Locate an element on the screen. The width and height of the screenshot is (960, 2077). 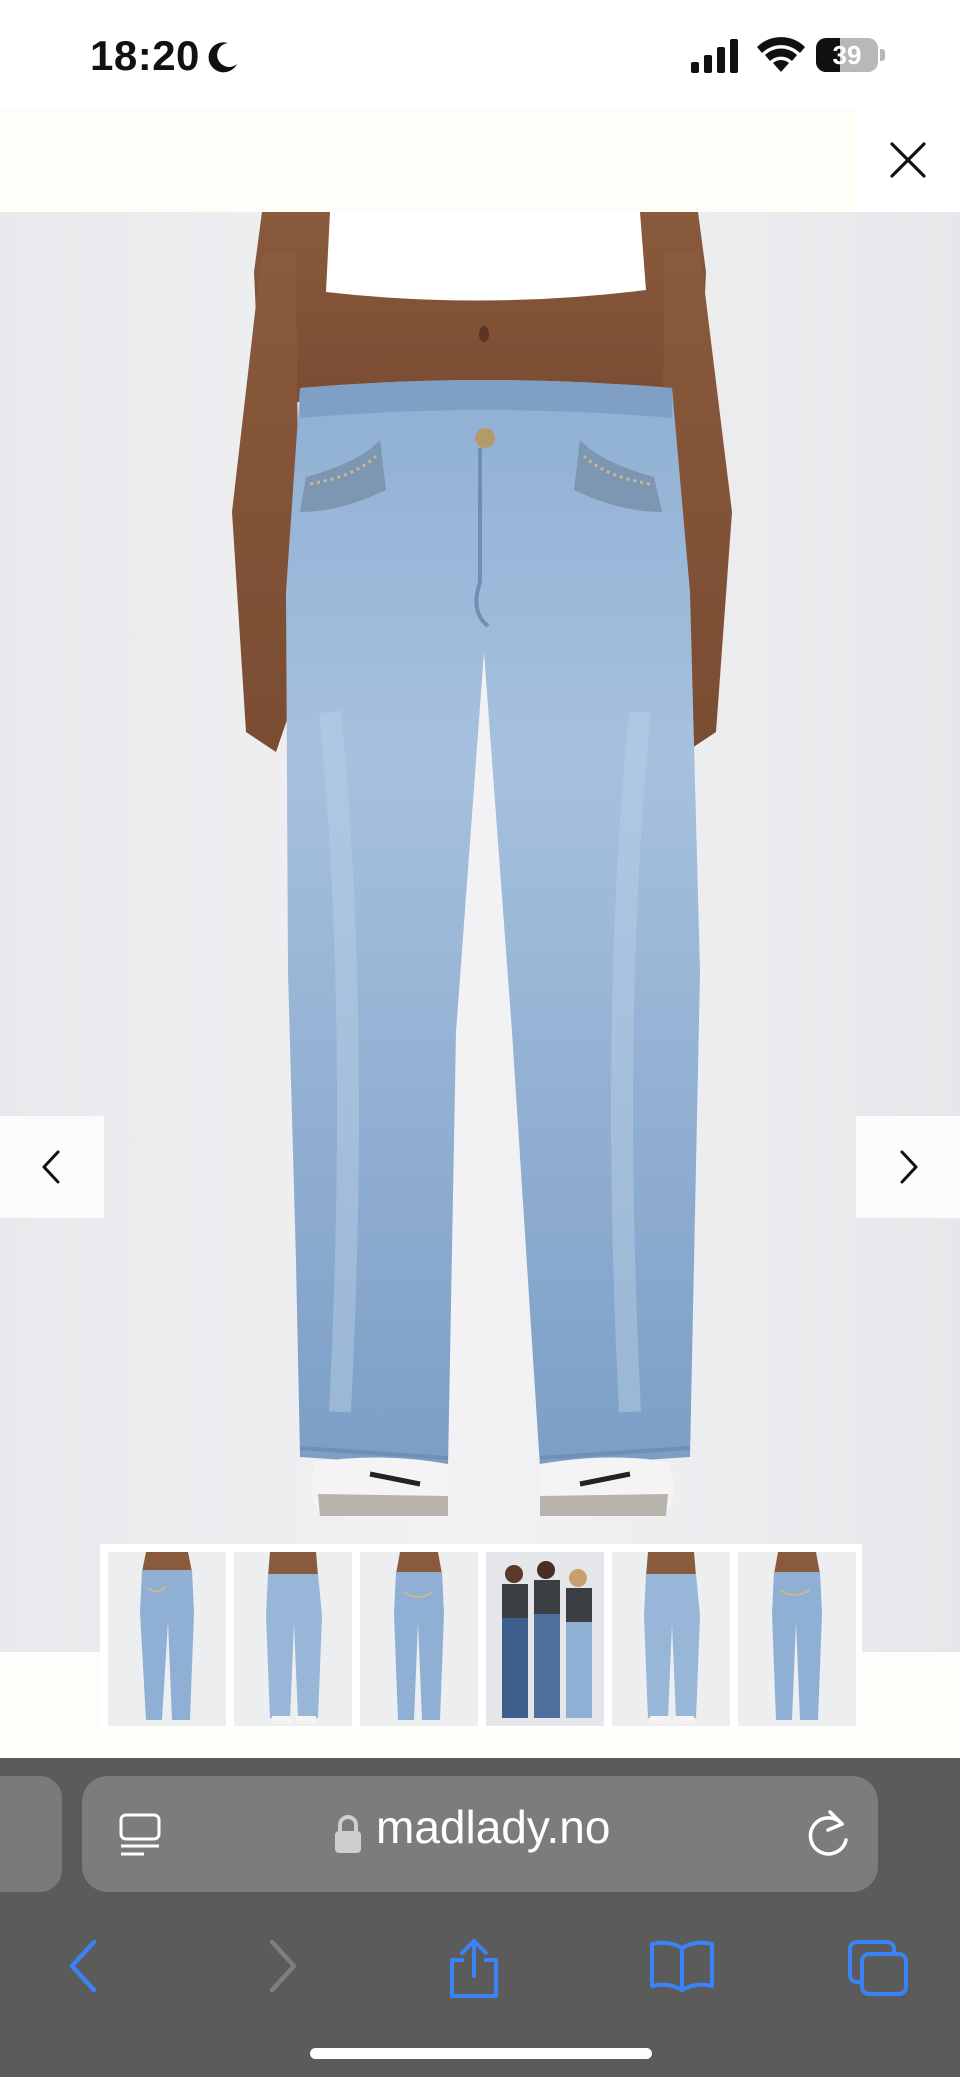
forward-button is located at coordinates (288, 1965).